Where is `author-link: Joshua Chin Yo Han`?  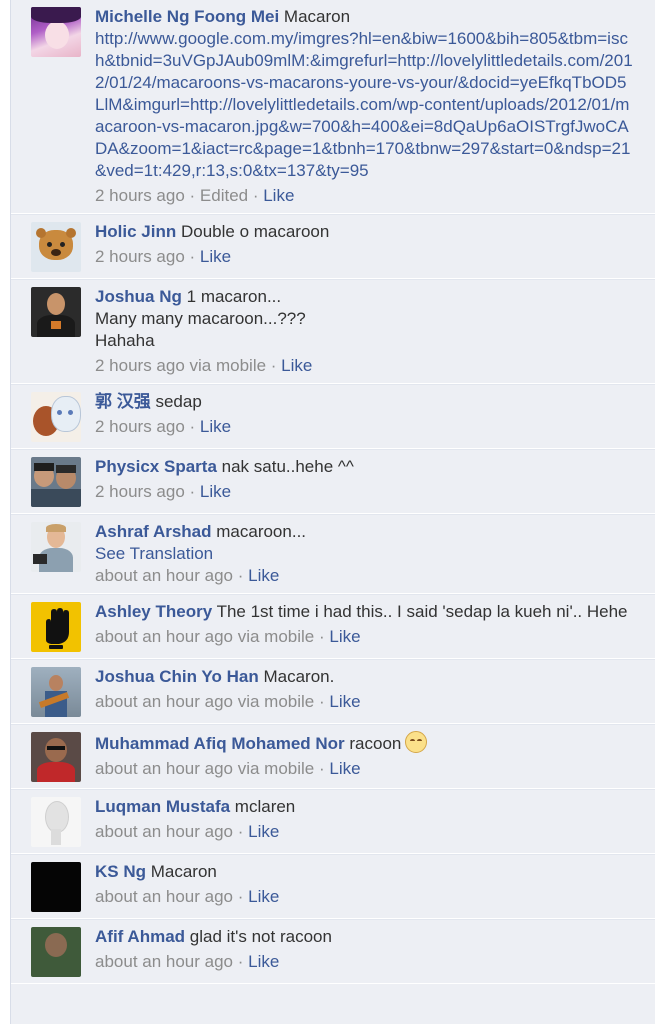
author-link: Joshua Chin Yo Han is located at coordinates (177, 676).